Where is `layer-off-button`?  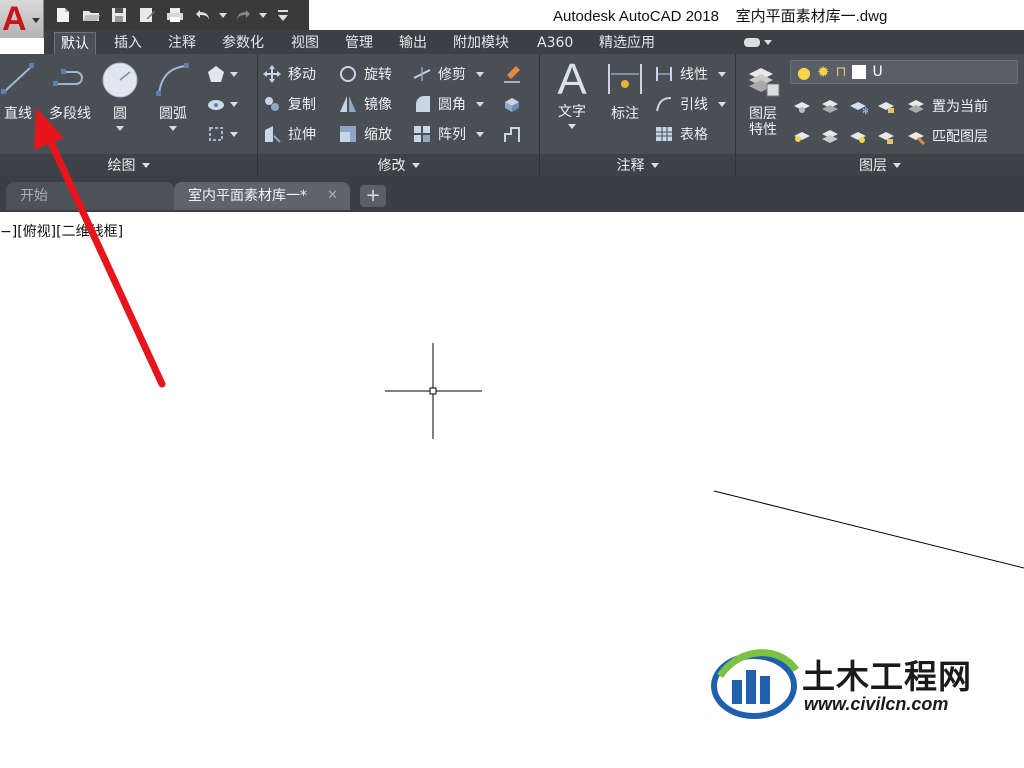 layer-off-button is located at coordinates (806, 106).